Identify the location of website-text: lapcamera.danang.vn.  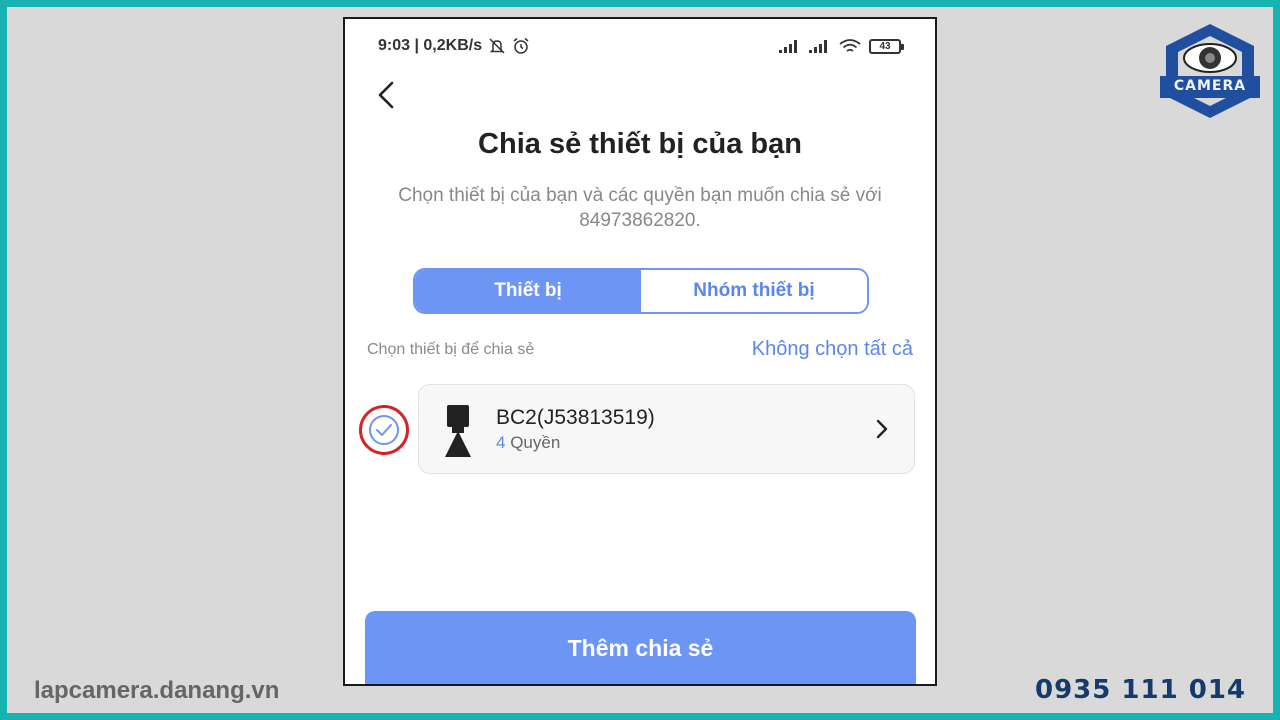
(157, 690).